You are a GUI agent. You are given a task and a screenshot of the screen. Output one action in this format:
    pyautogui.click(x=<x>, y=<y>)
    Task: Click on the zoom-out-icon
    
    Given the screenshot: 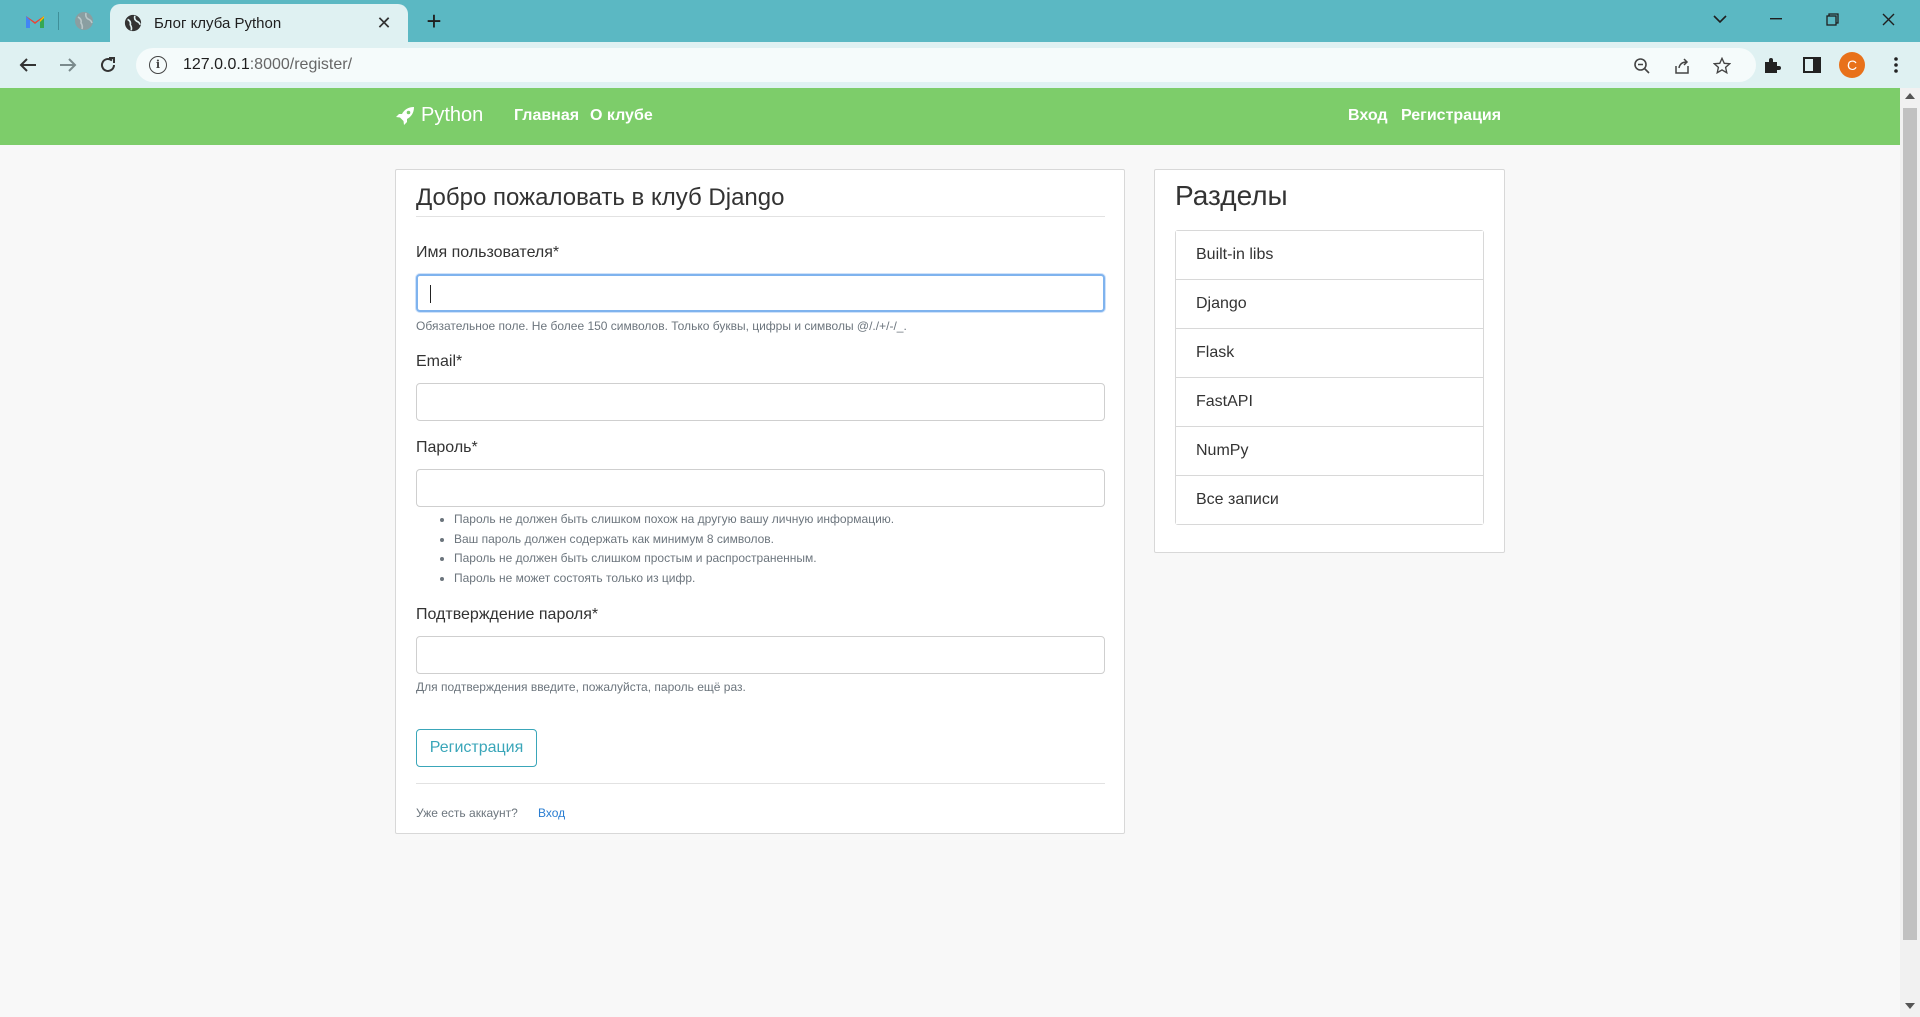 What is the action you would take?
    pyautogui.click(x=1642, y=66)
    